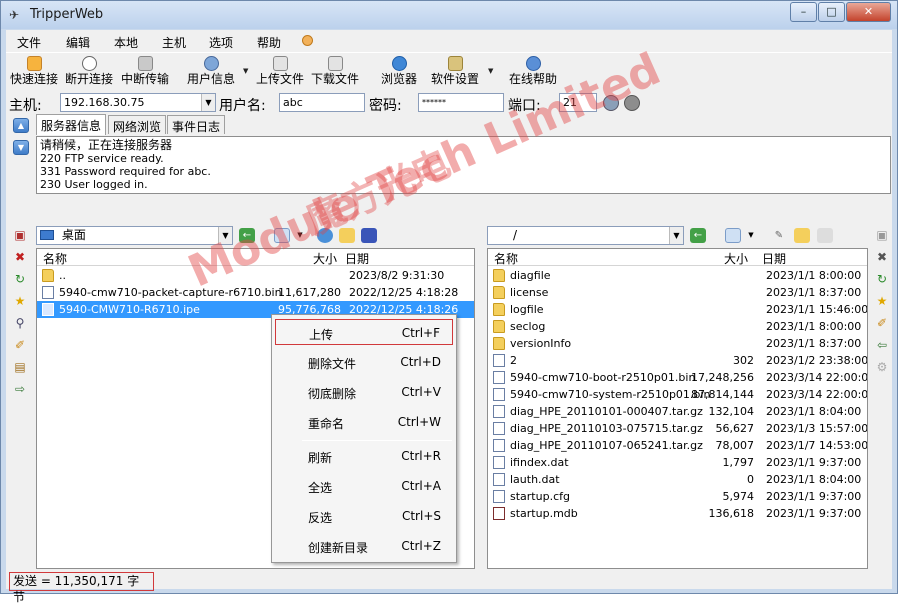 This screenshot has width=898, height=605. What do you see at coordinates (606, 411) in the screenshot?
I see `file-name: diag_HPE_20110101-000407.tar.gz` at bounding box center [606, 411].